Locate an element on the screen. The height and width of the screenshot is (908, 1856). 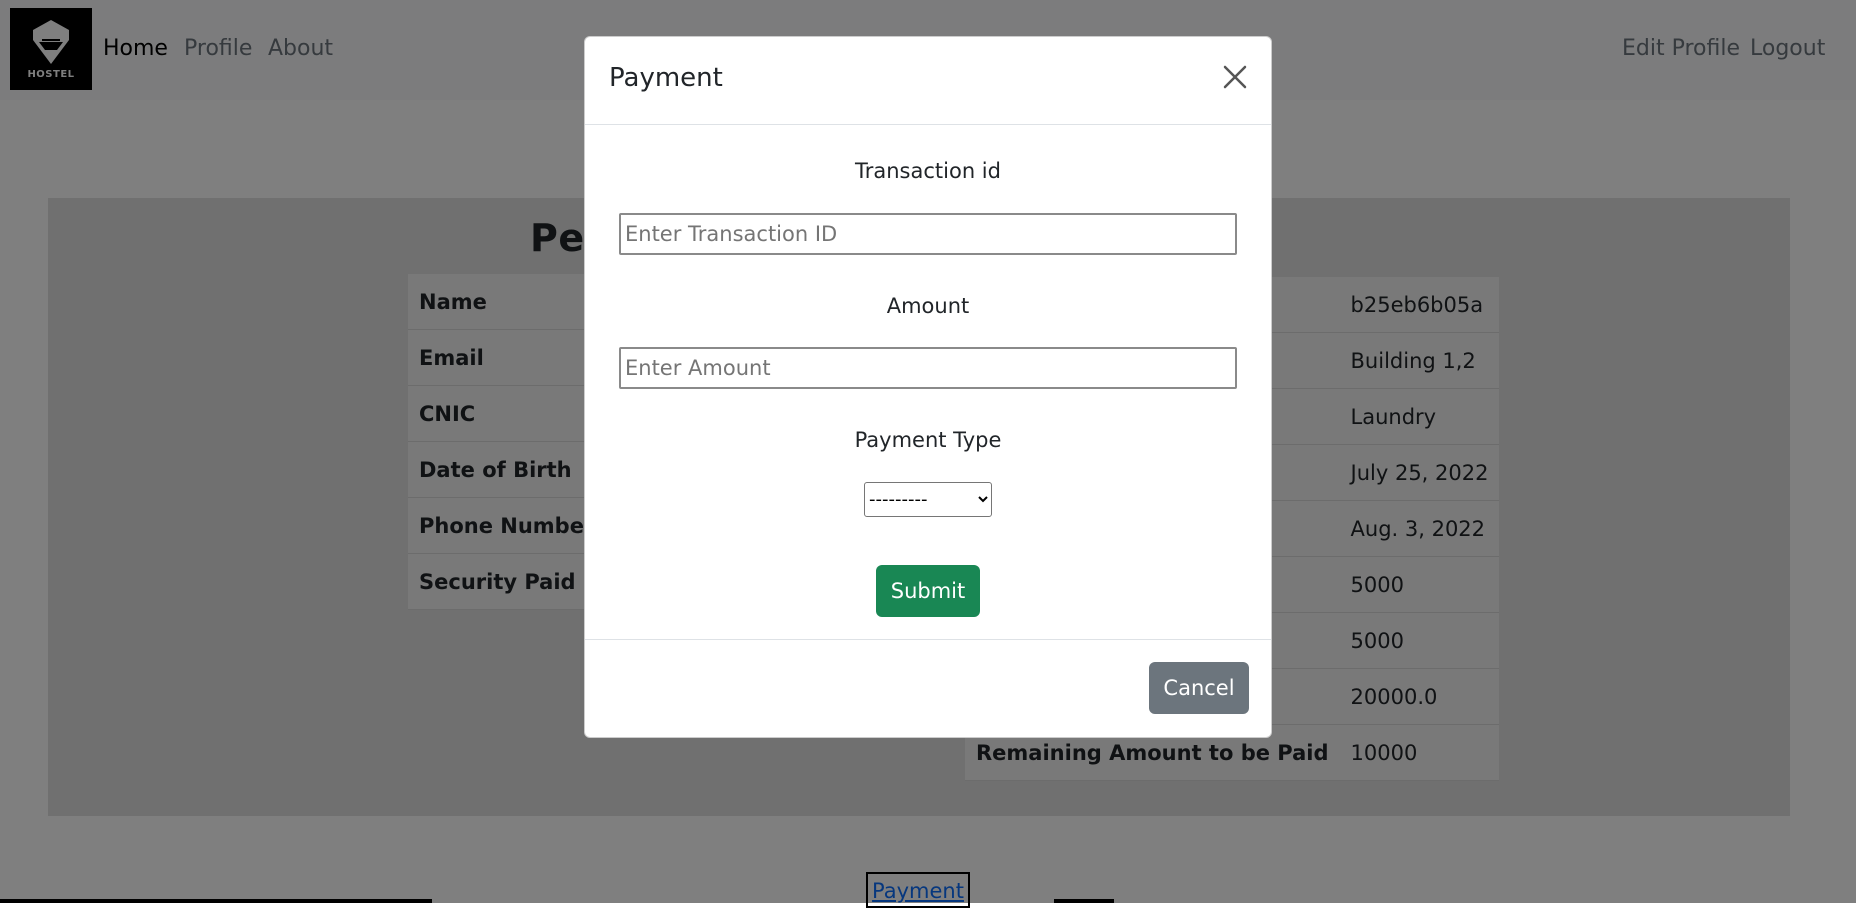
close-icon is located at coordinates (1235, 77).